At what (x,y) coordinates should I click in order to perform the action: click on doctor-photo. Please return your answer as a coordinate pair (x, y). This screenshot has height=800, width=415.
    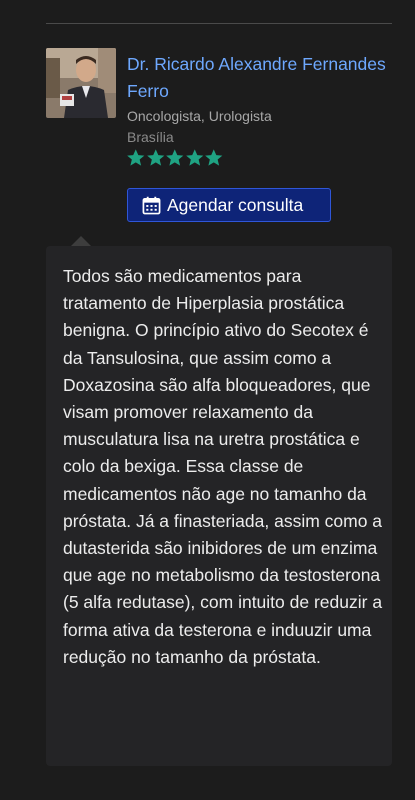
    Looking at the image, I should click on (81, 83).